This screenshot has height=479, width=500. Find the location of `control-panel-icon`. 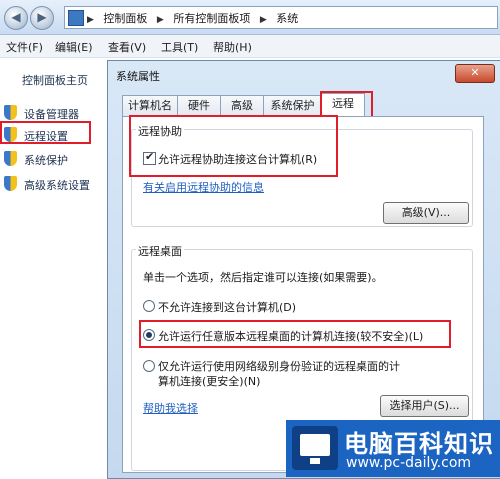

control-panel-icon is located at coordinates (76, 18).